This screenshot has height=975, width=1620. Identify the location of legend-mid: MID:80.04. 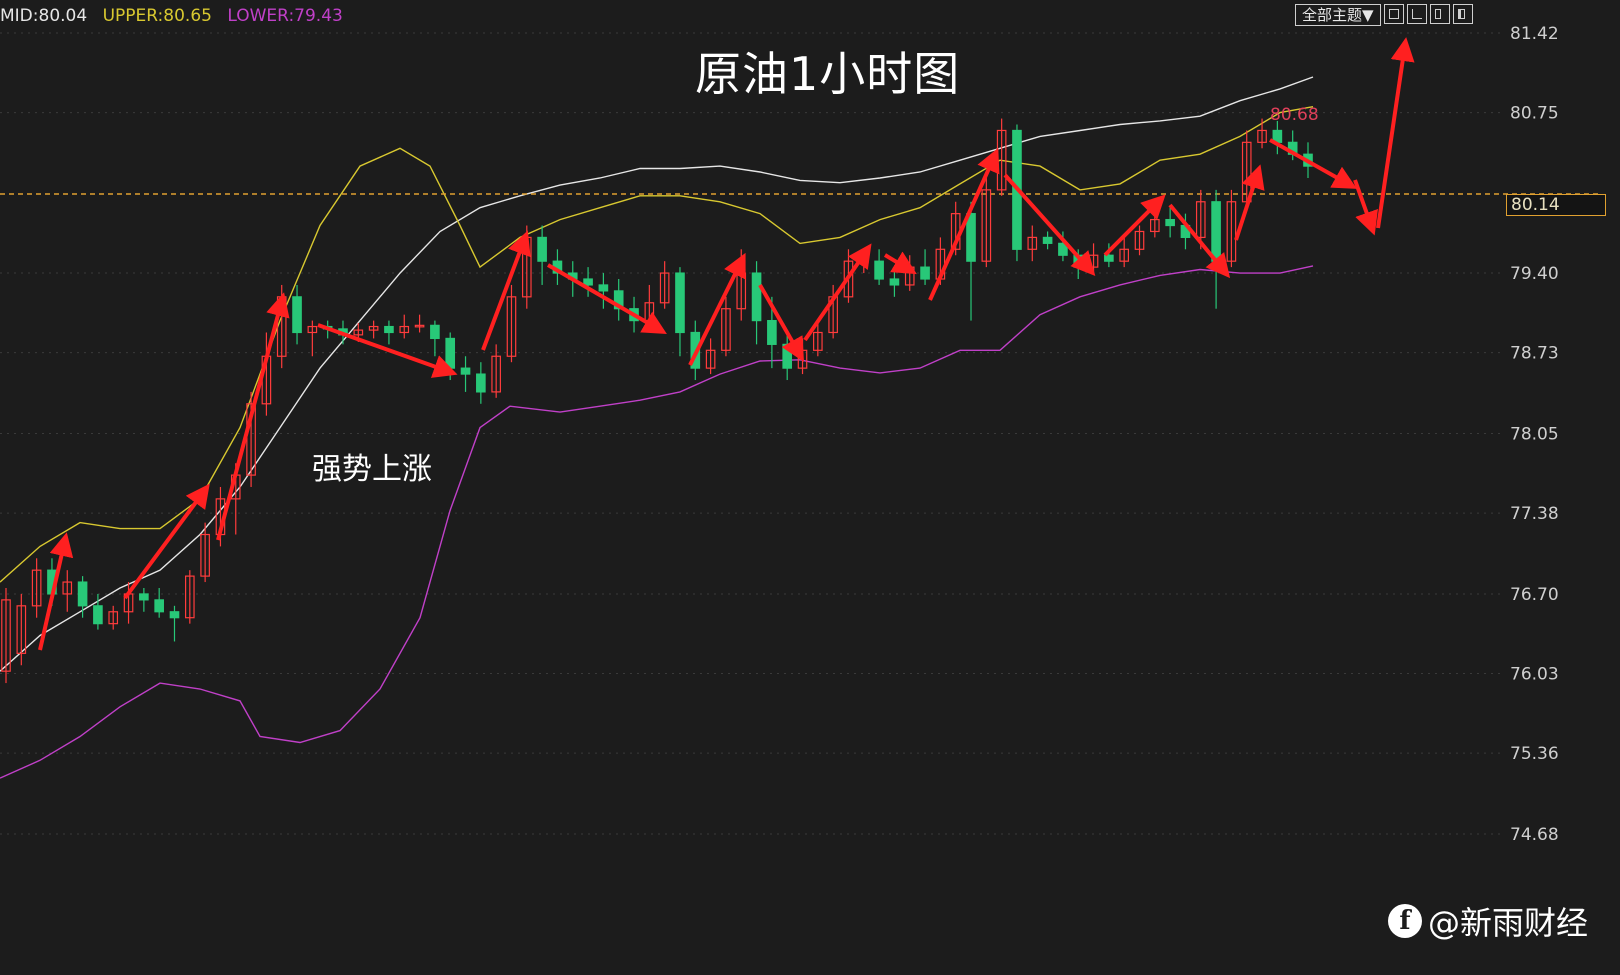
(44, 16).